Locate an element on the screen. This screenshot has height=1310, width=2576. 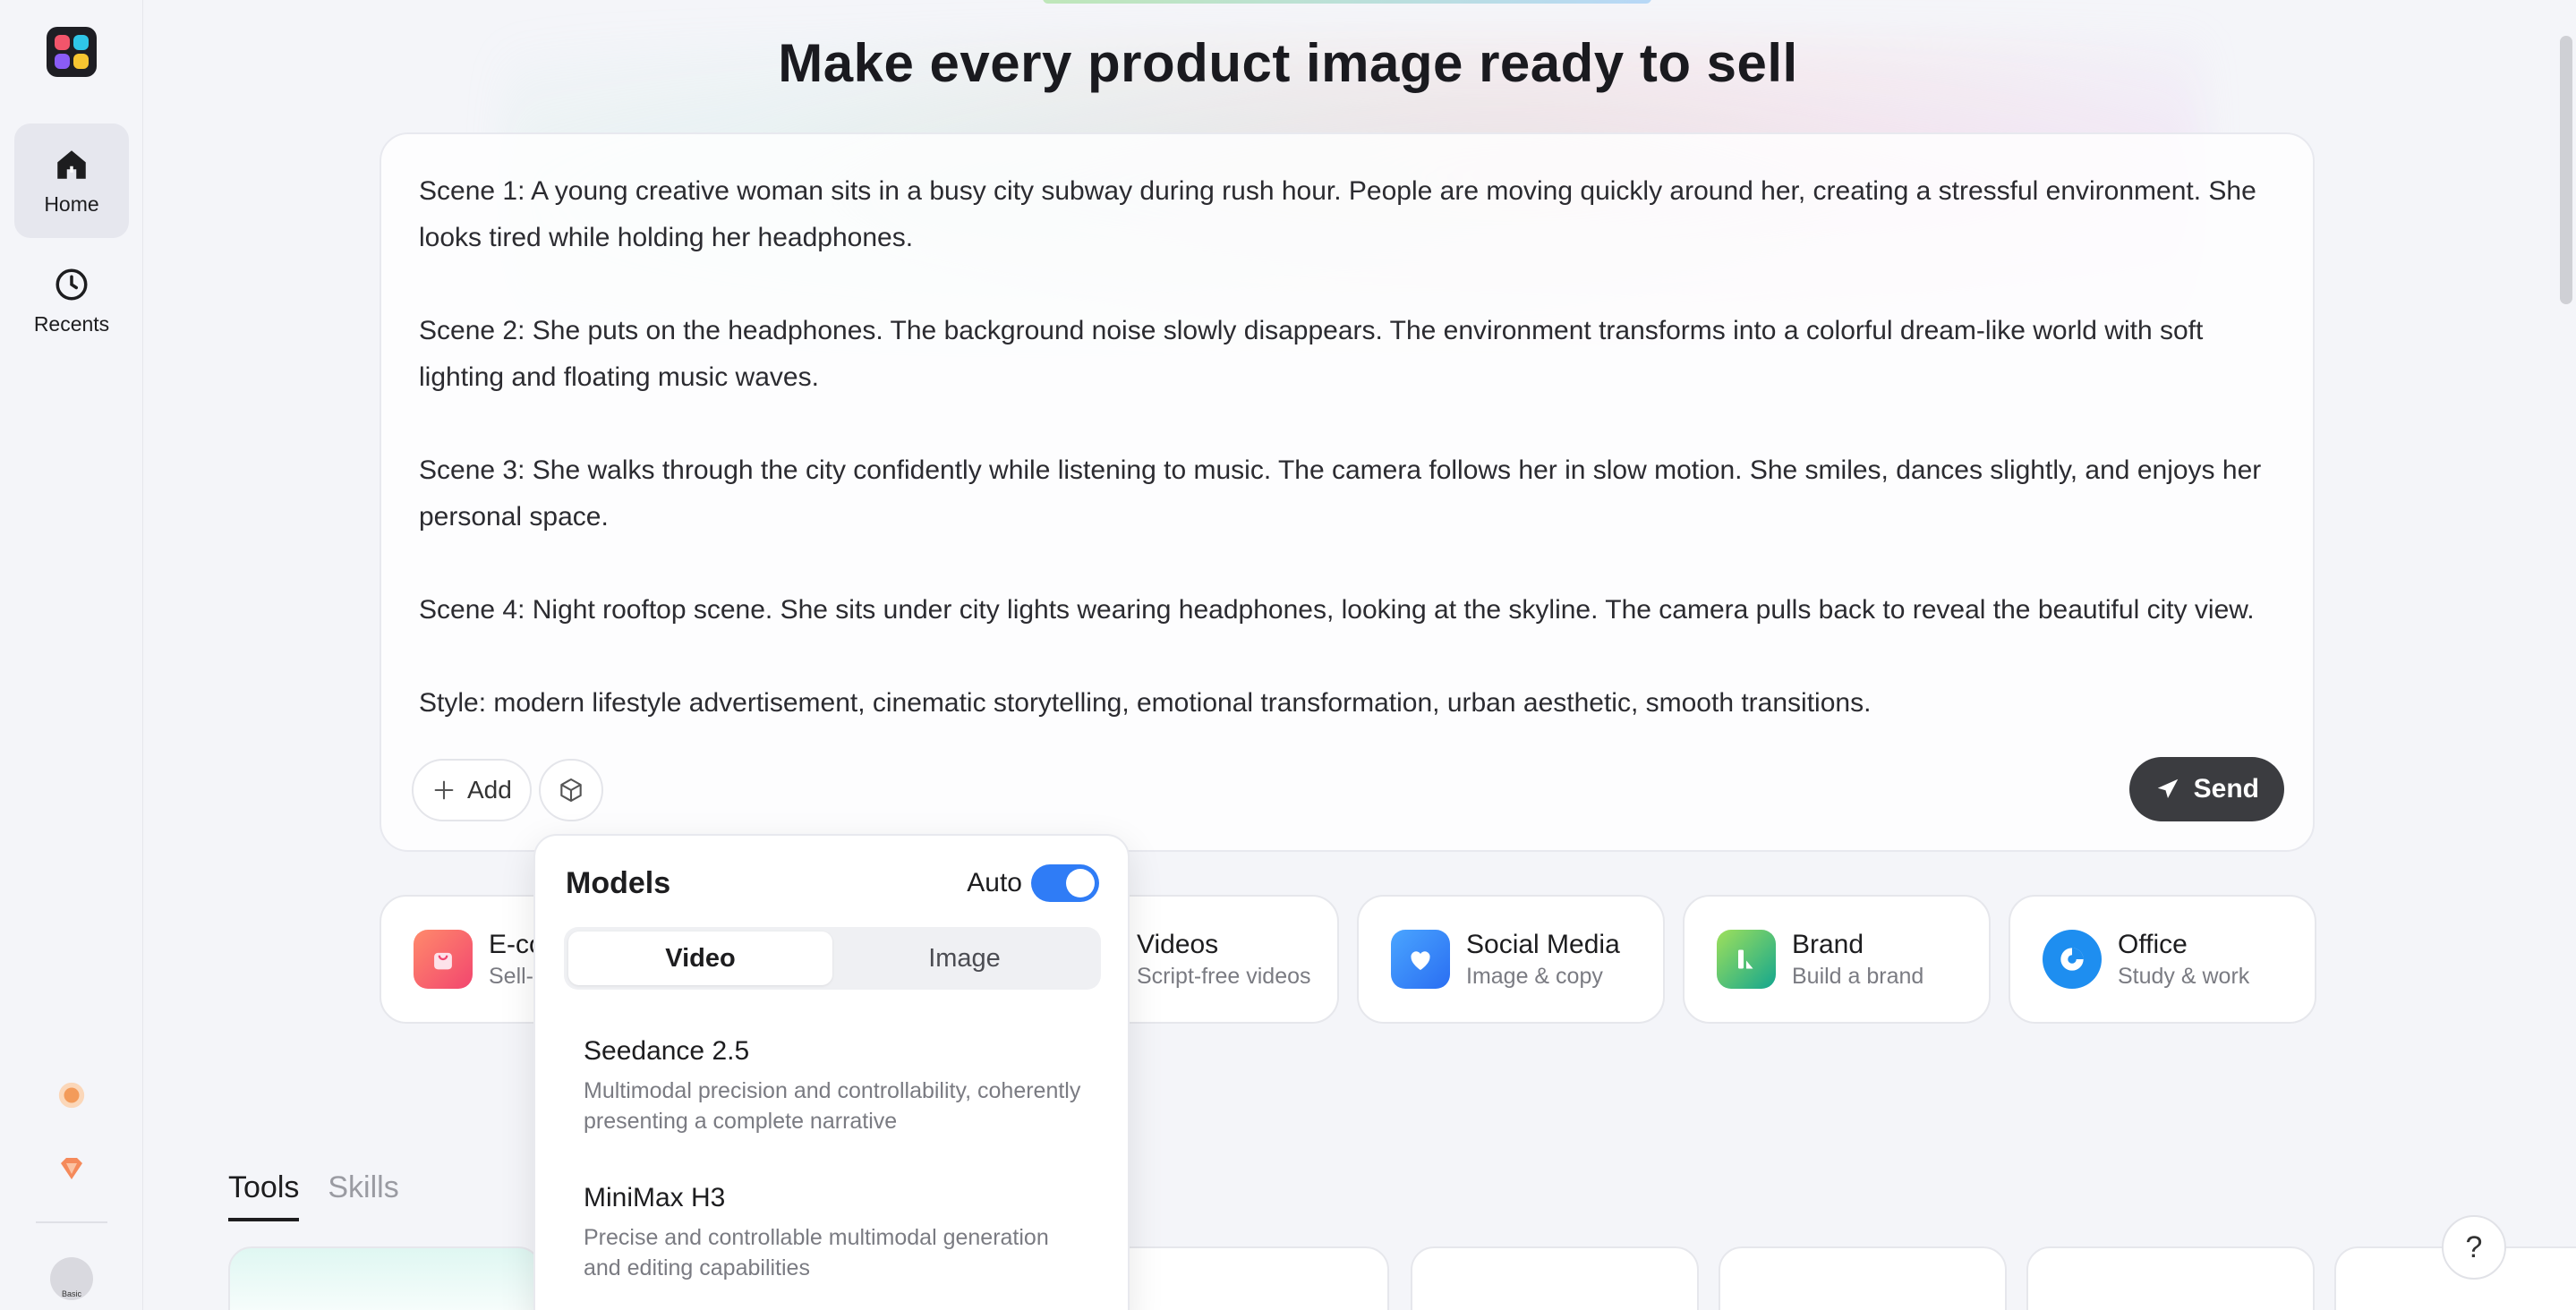
sidebar-item-home: Home is located at coordinates (71, 181).